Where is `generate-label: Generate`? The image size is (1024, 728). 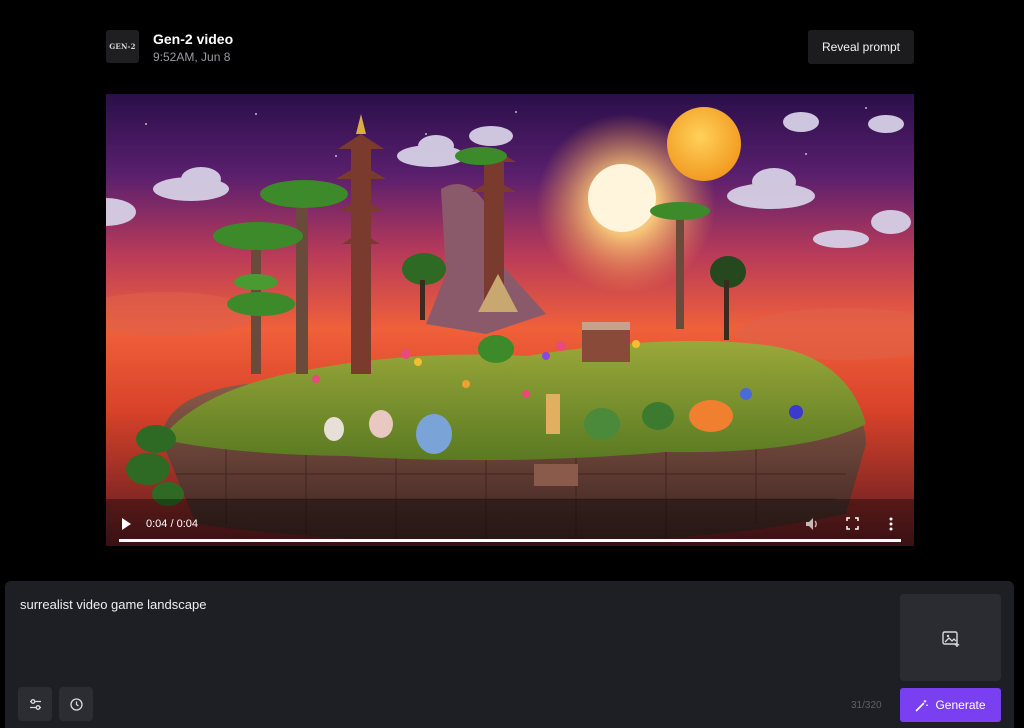 generate-label: Generate is located at coordinates (960, 705).